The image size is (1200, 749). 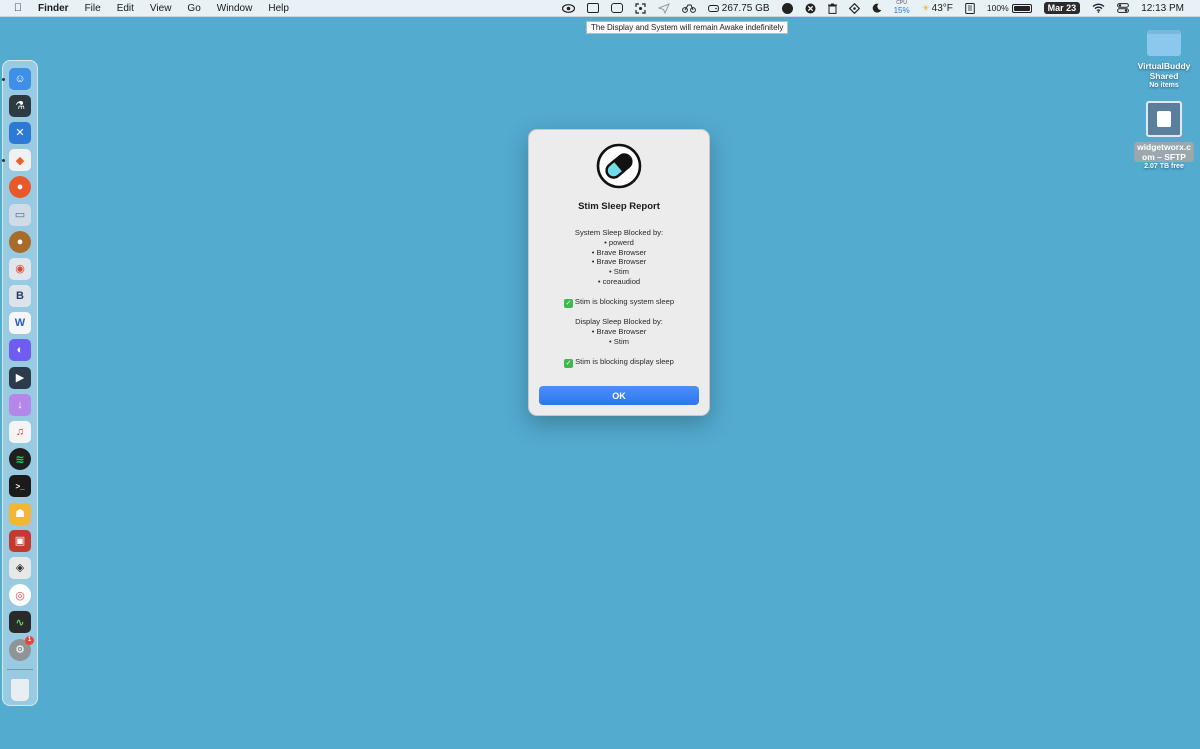 I want to click on menu-view: View, so click(x=161, y=8).